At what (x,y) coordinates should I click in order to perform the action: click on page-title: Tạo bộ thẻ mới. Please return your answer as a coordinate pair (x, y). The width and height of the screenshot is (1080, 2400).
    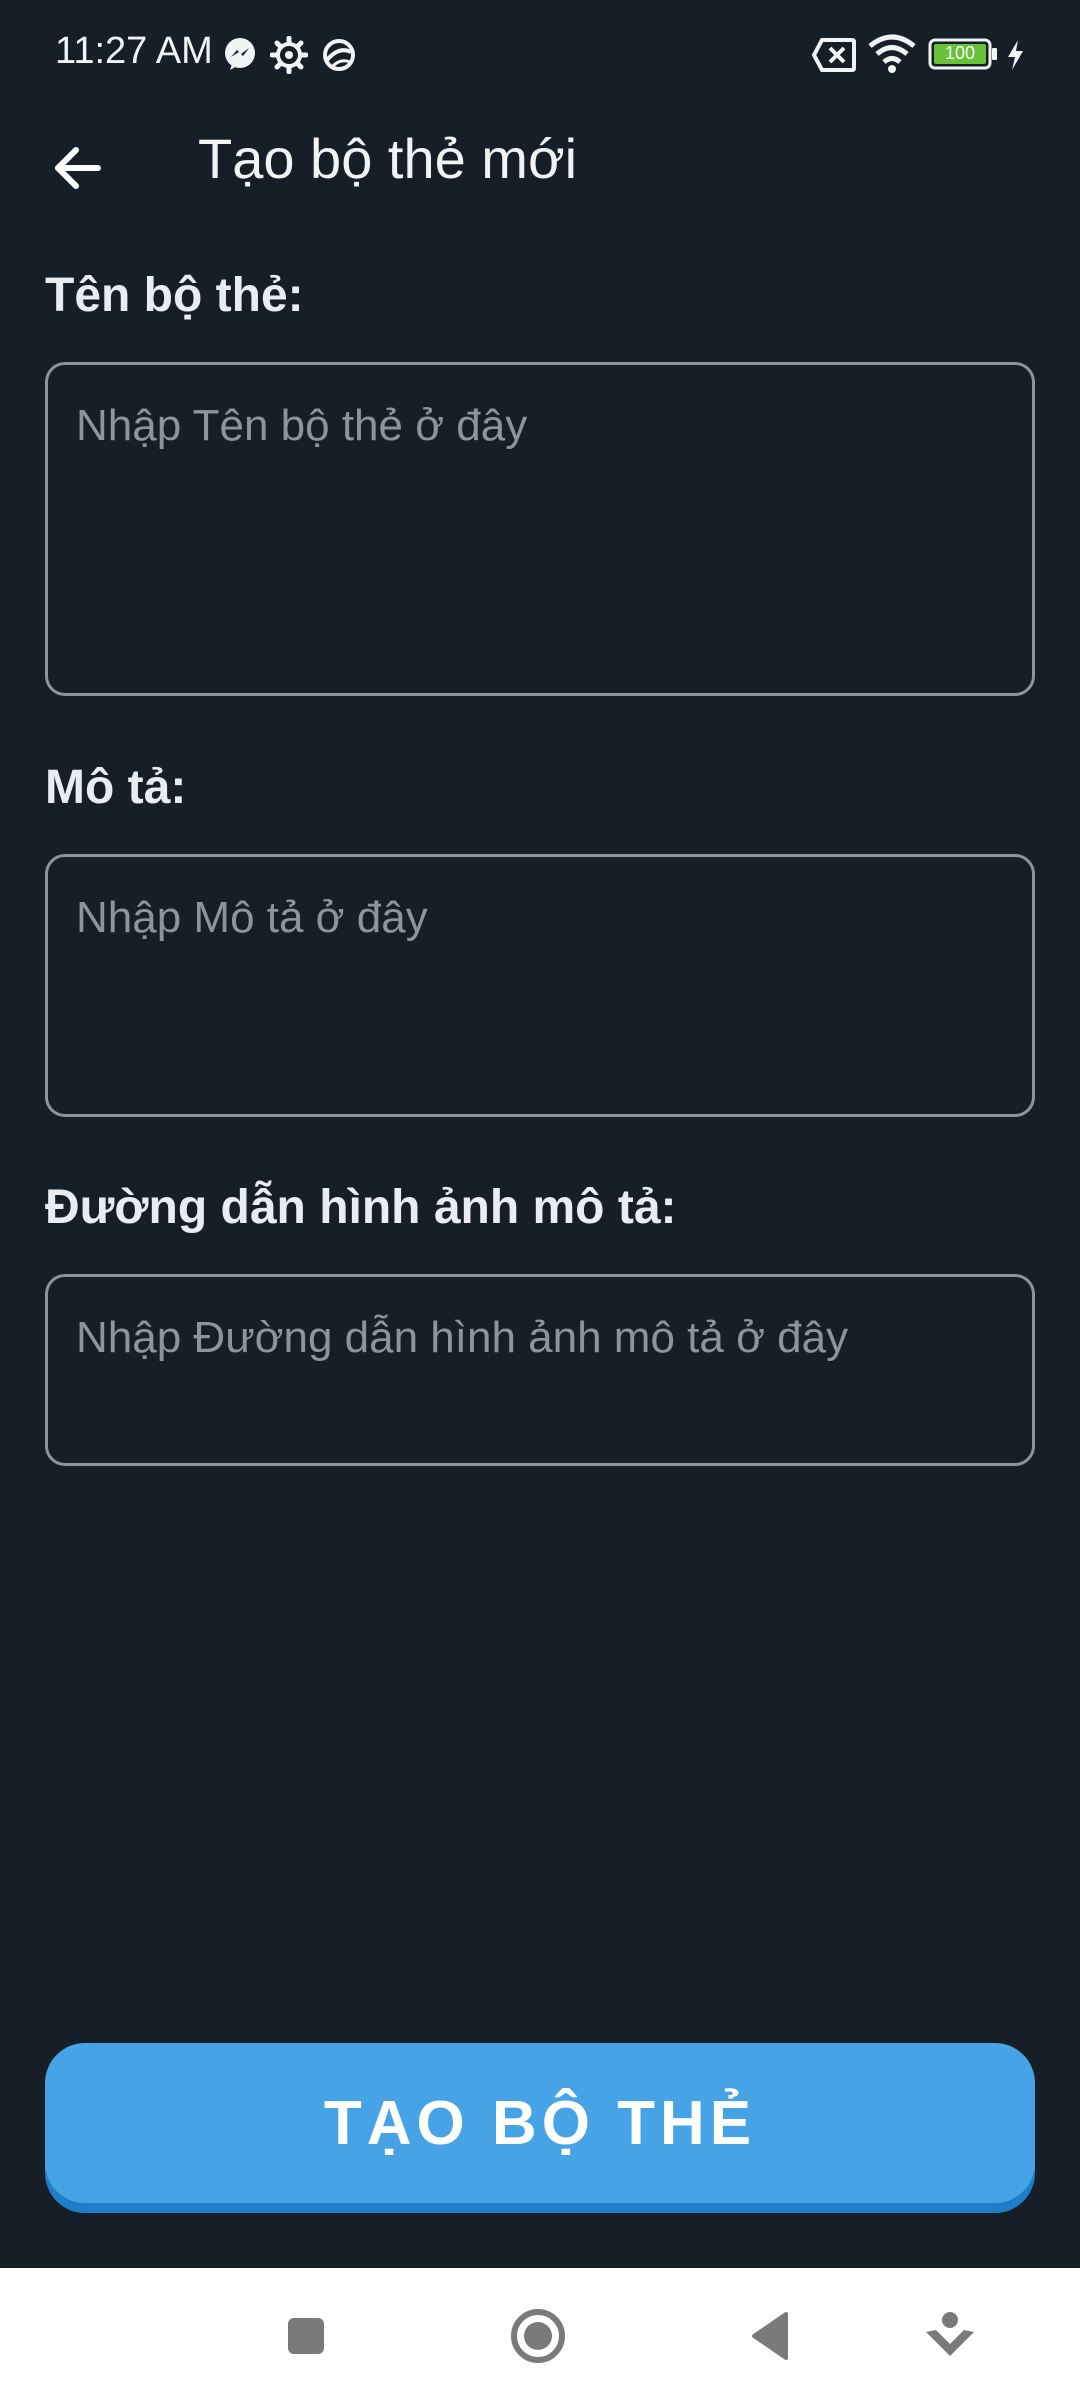
    Looking at the image, I should click on (388, 158).